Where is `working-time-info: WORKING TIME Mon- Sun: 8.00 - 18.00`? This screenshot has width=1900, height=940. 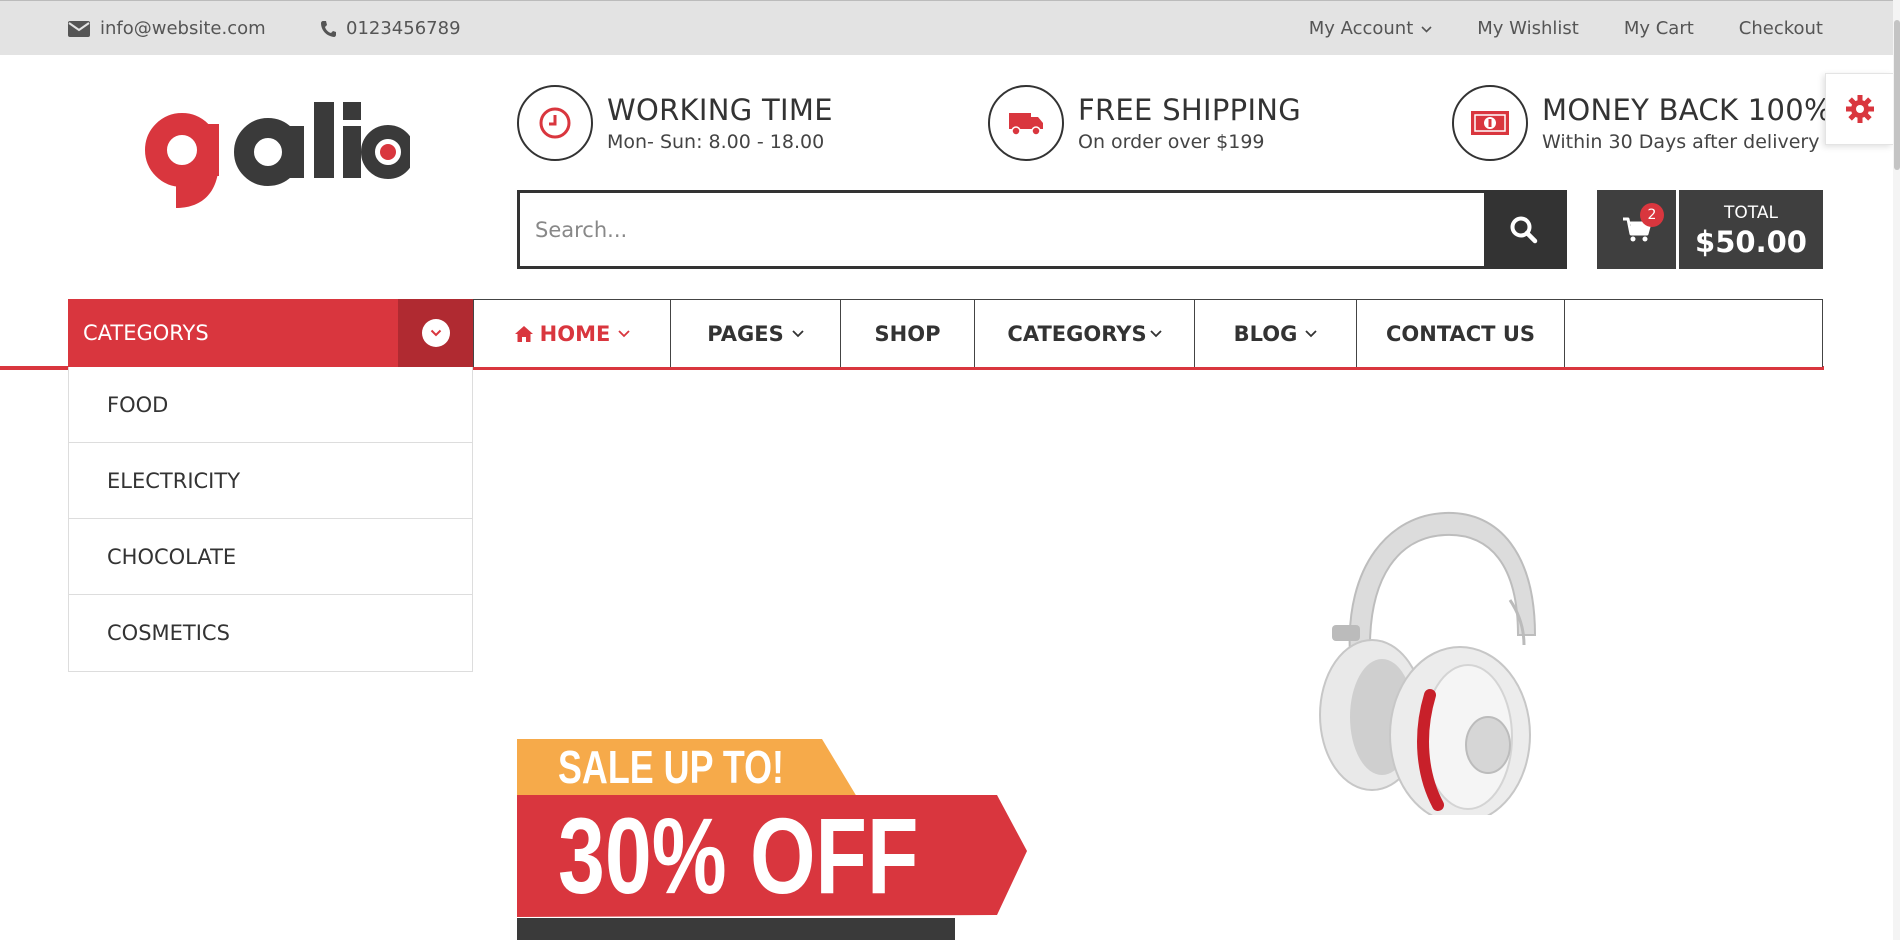 working-time-info: WORKING TIME Mon- Sun: 8.00 - 18.00 is located at coordinates (675, 123).